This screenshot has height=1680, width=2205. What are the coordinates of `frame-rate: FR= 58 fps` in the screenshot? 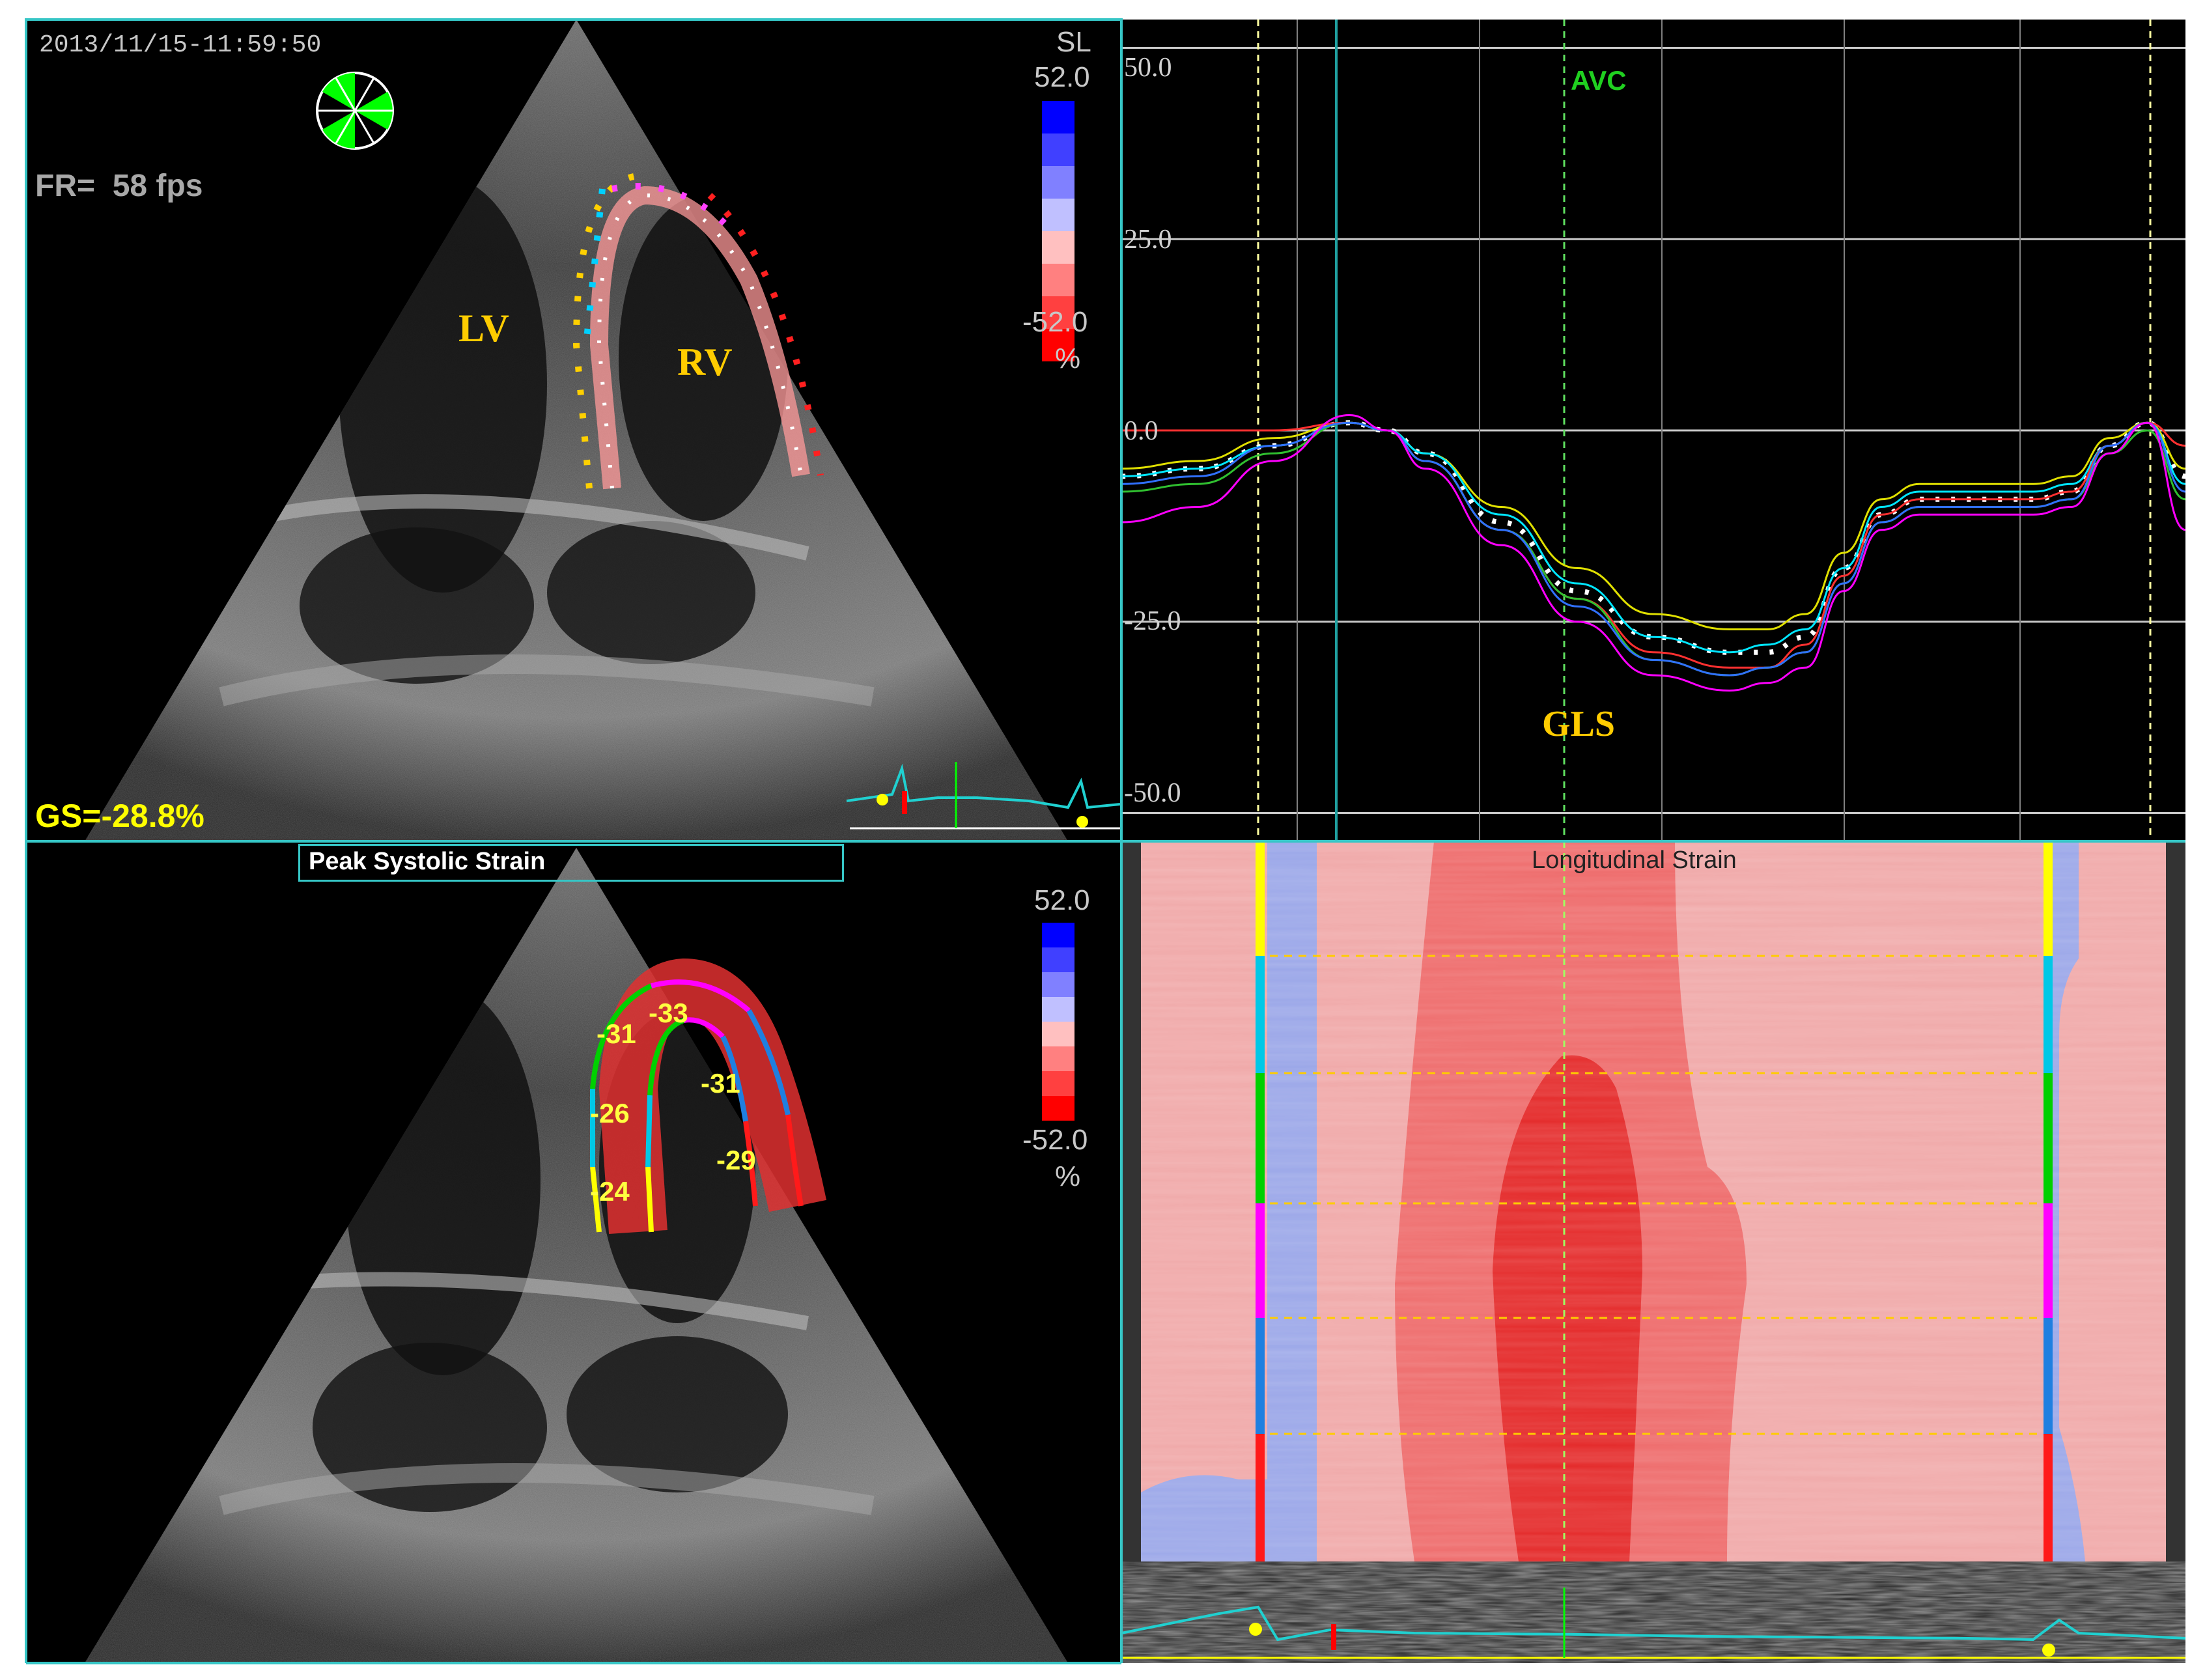 It's located at (119, 186).